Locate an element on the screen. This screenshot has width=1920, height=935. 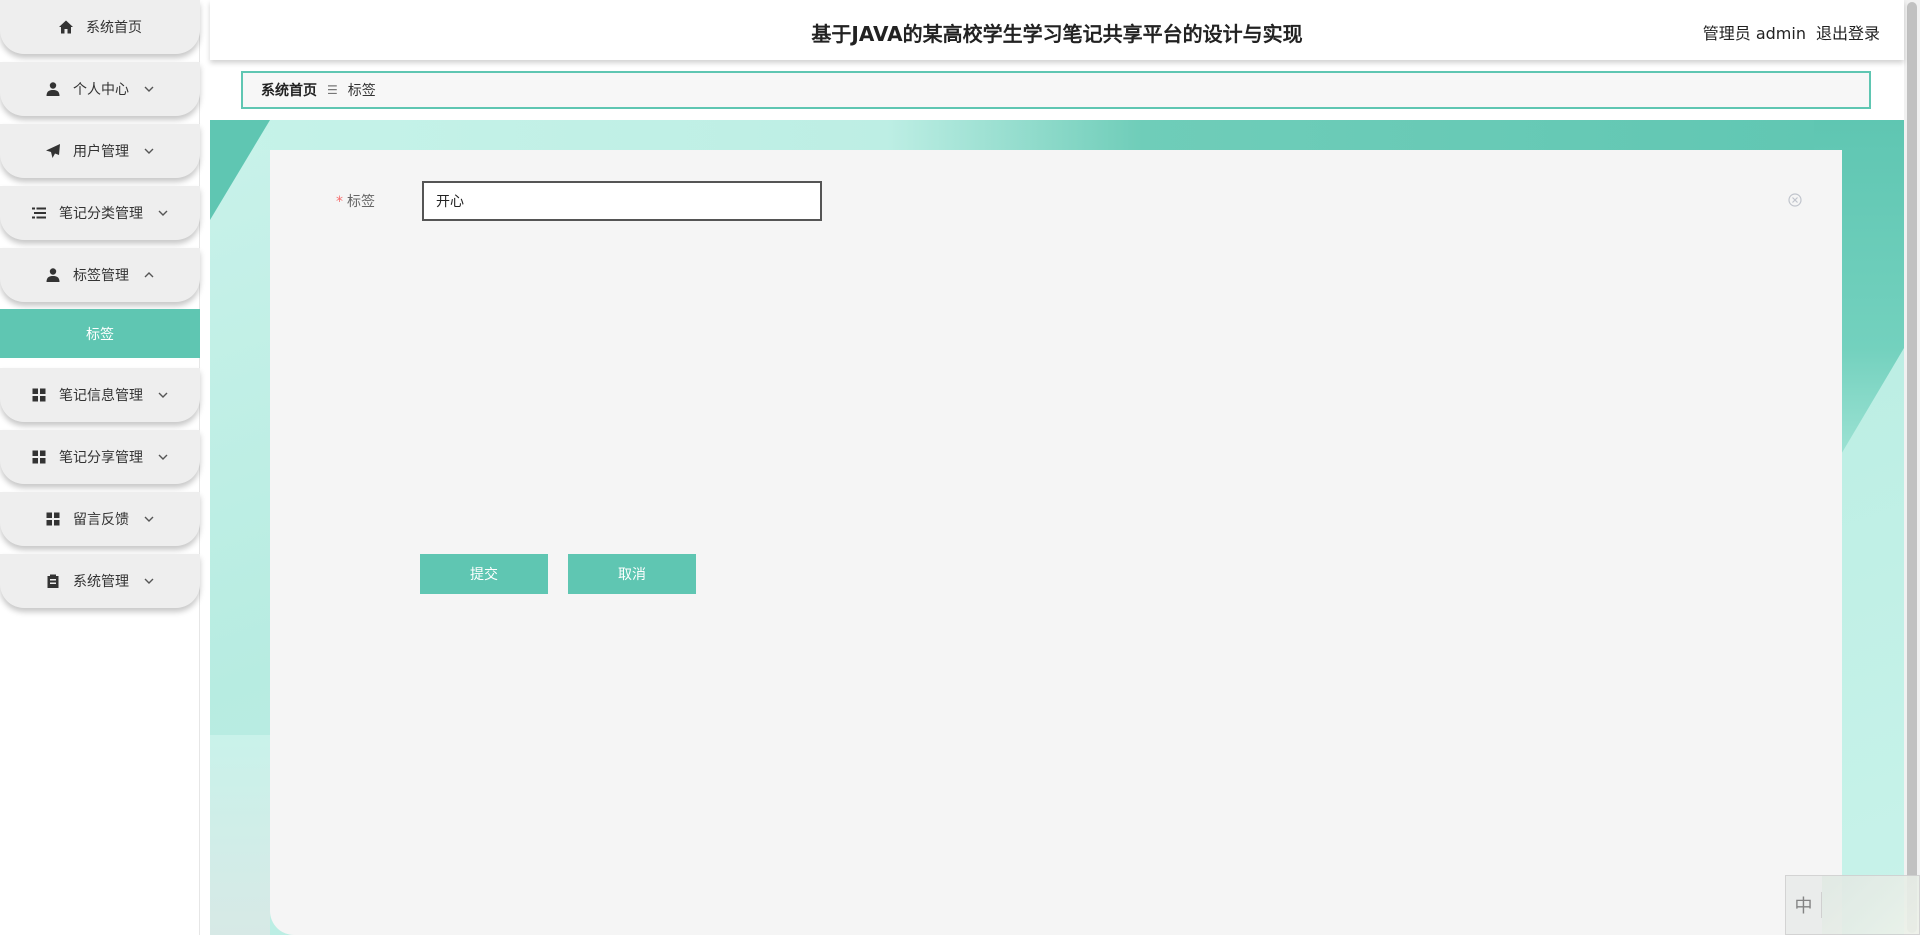
sidebar-item-label: 笔记信息管理 is located at coordinates (101, 396).